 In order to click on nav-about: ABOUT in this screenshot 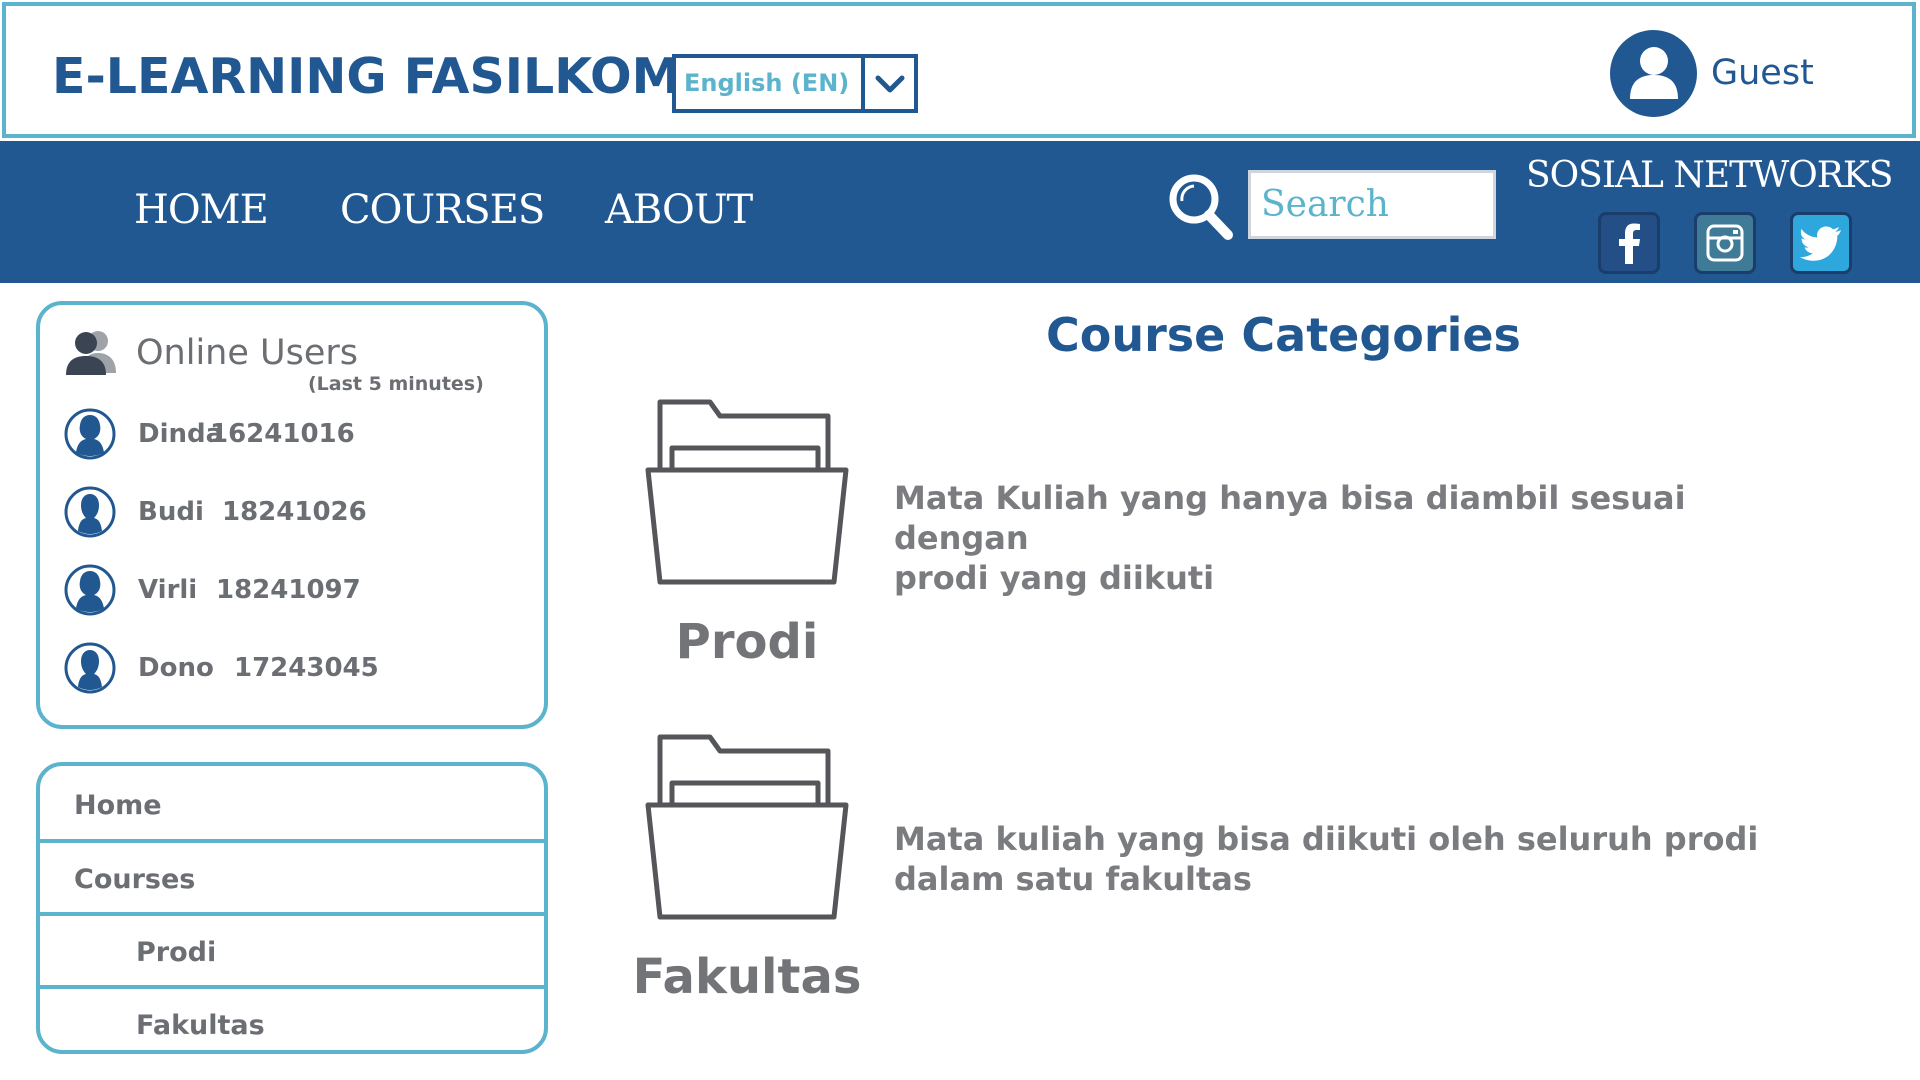, I will do `click(679, 210)`.